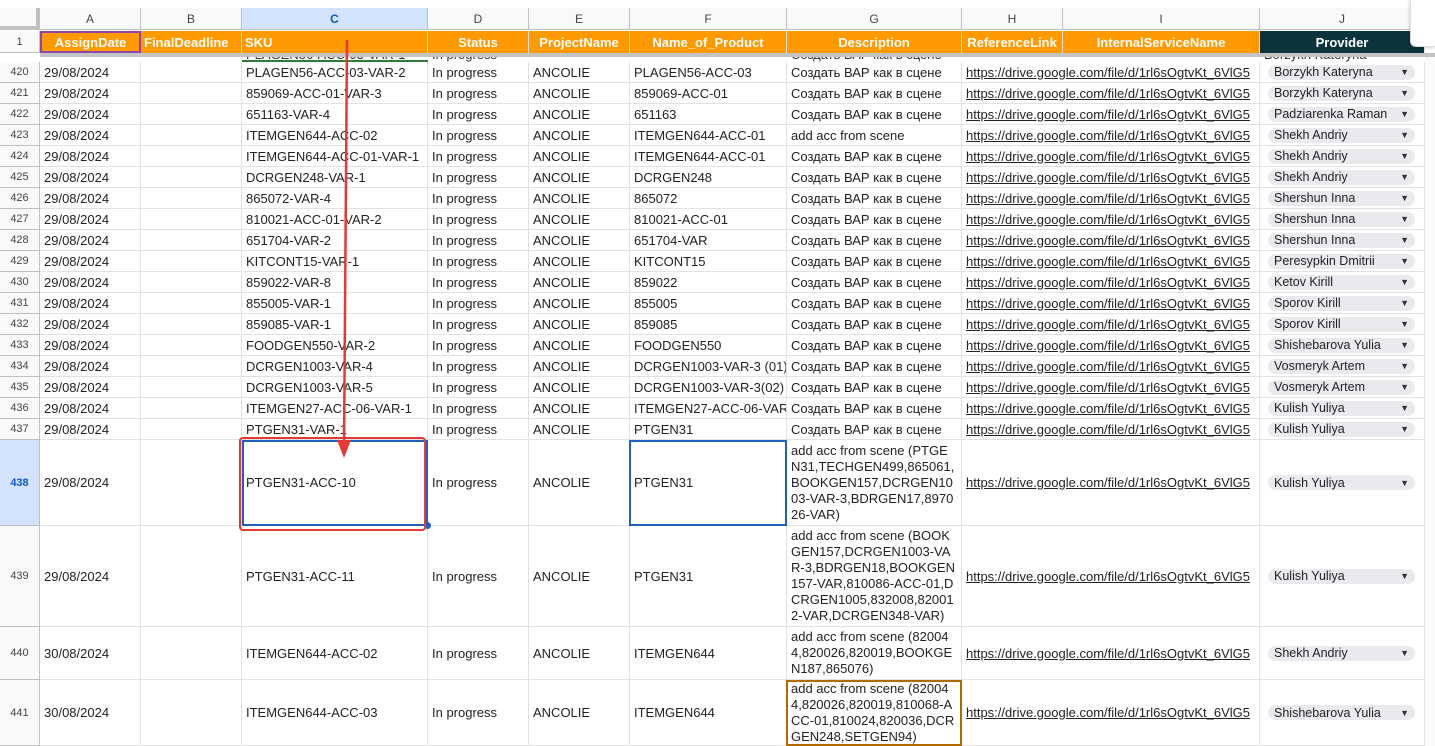 The image size is (1435, 746). Describe the element at coordinates (20, 387) in the screenshot. I see `row-number-435: 435` at that location.